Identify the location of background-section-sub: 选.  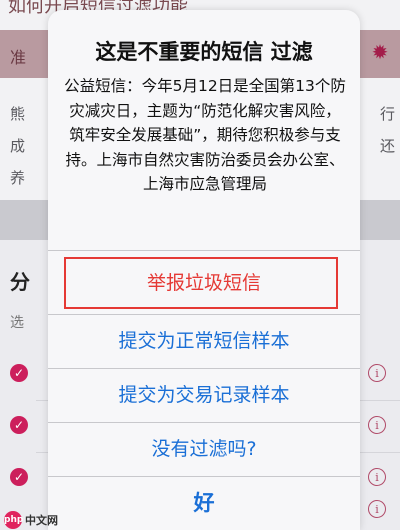
(17, 323).